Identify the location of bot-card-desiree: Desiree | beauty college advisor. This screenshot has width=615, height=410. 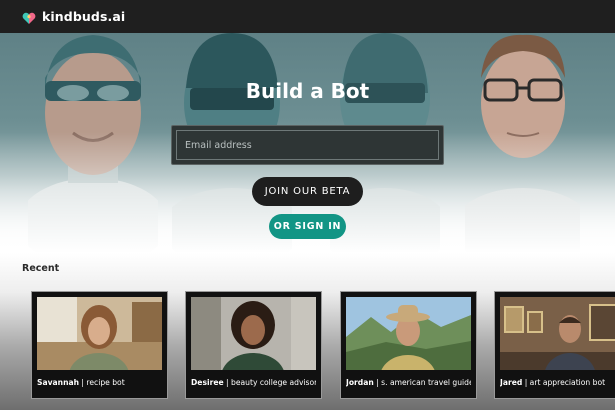
(253, 345).